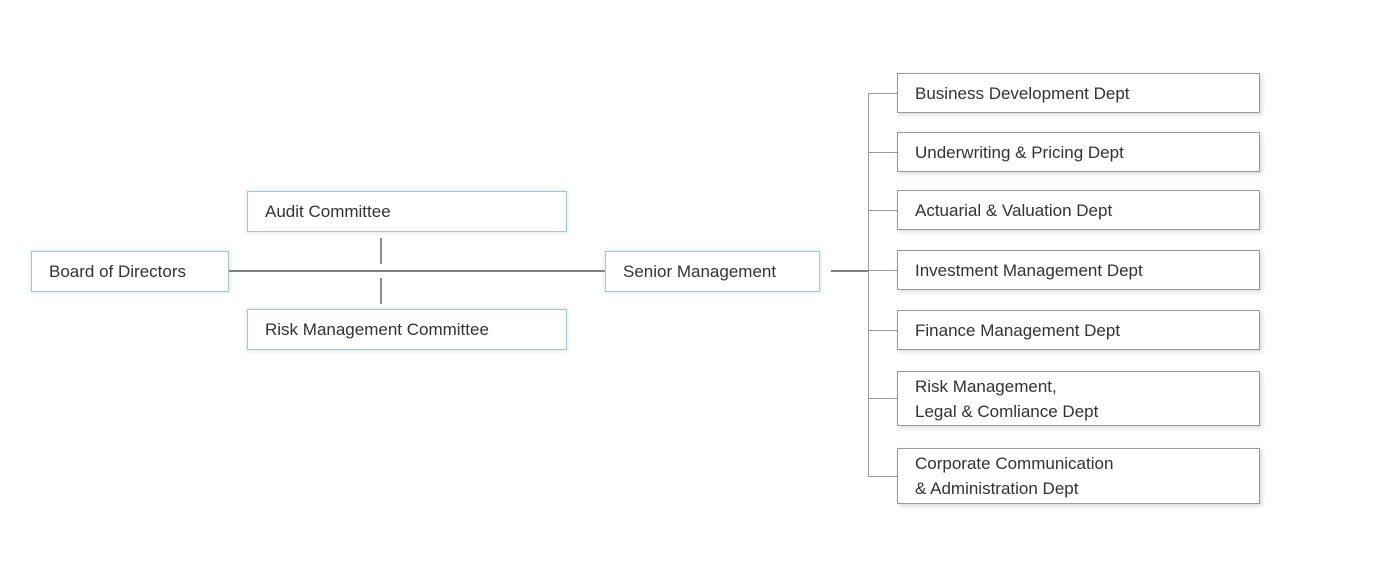 Image resolution: width=1382 pixels, height=569 pixels. I want to click on connector-board-to-management, so click(417, 271).